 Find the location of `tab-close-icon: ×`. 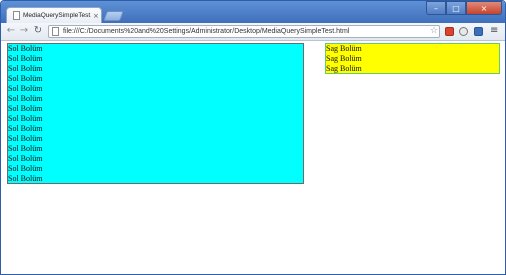

tab-close-icon: × is located at coordinates (96, 16).